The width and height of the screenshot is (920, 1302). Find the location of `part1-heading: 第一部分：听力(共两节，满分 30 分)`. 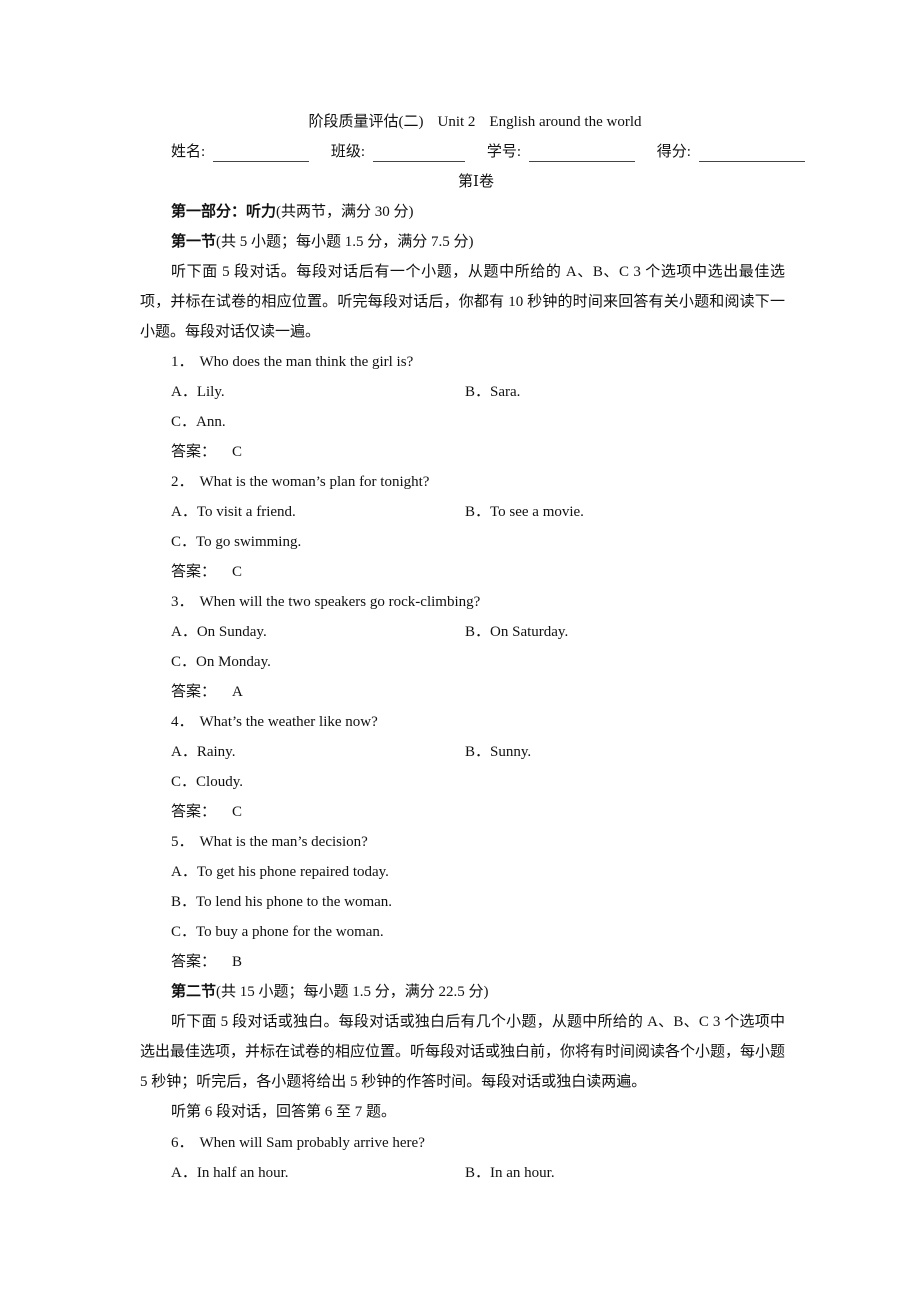

part1-heading: 第一部分：听力(共两节，满分 30 分) is located at coordinates (292, 212).